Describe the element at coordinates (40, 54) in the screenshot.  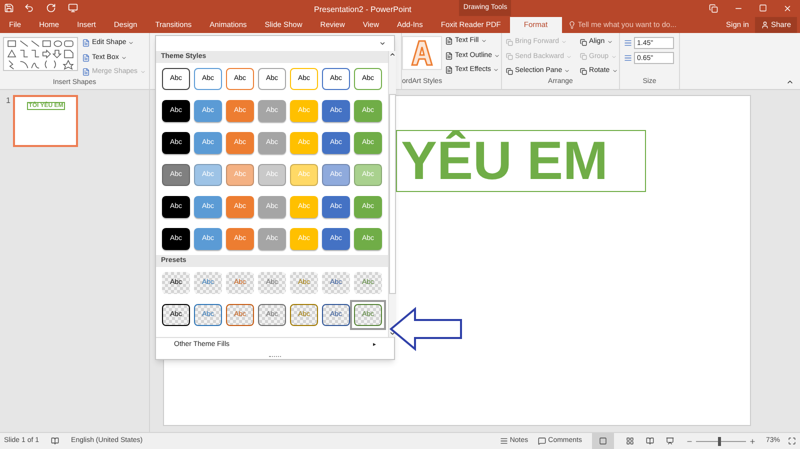
I see `shapes-gallery-drawing` at that location.